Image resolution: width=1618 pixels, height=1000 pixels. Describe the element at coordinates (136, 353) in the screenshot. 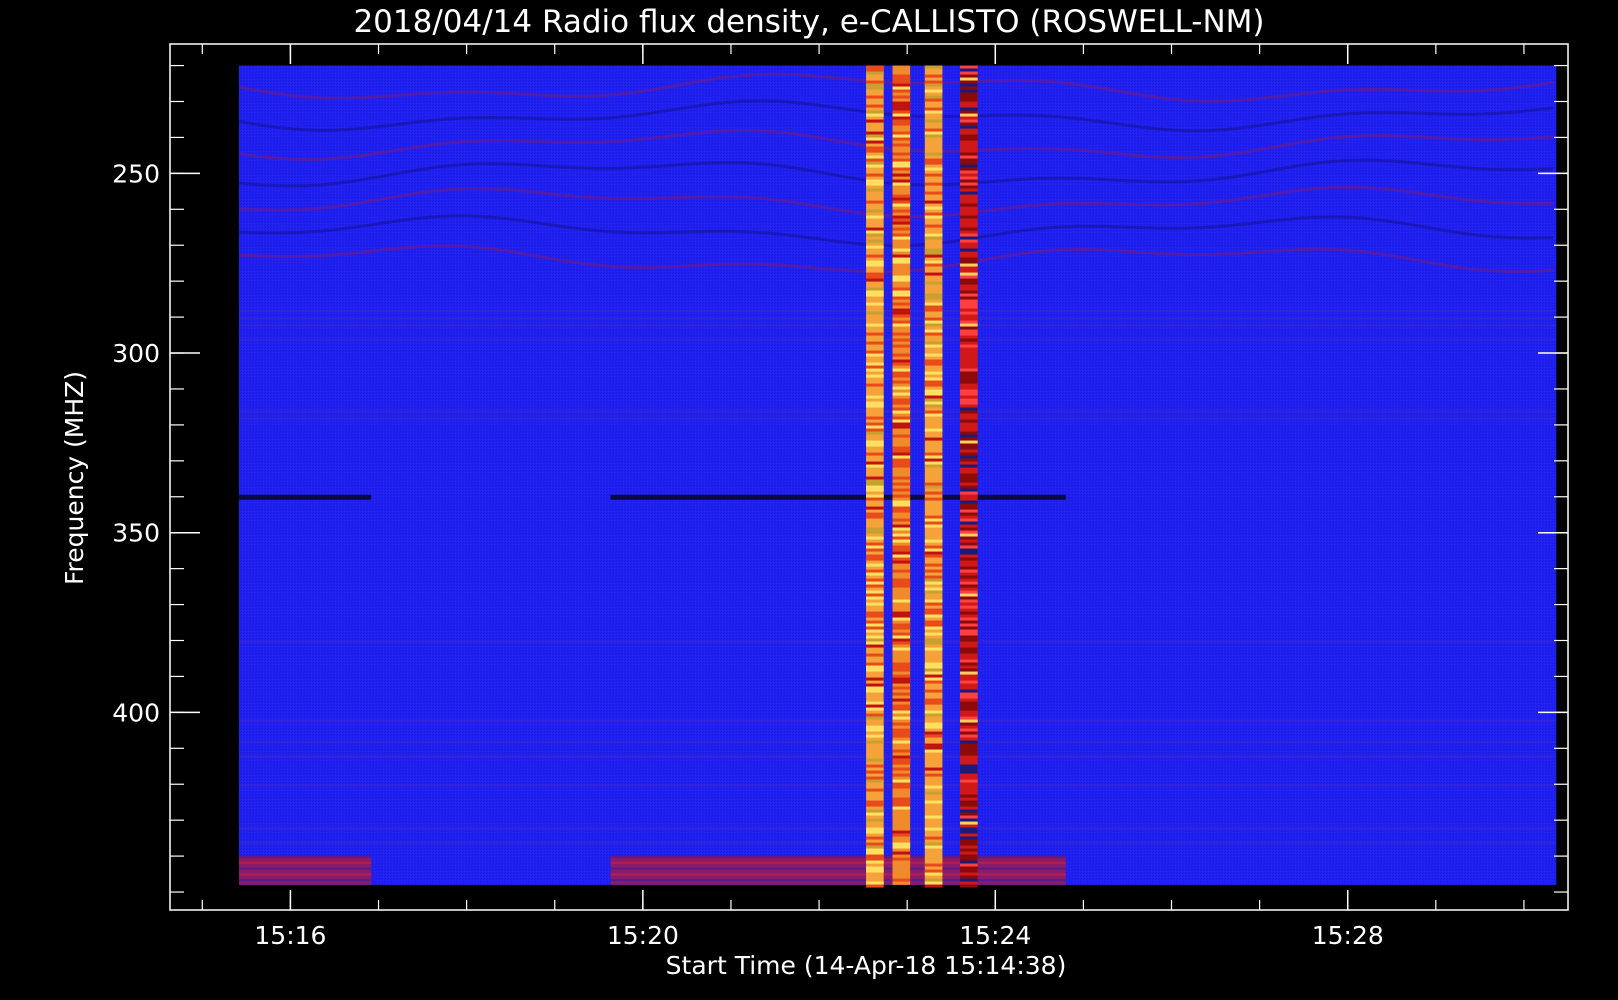

I see `y-tick-label: 300` at that location.